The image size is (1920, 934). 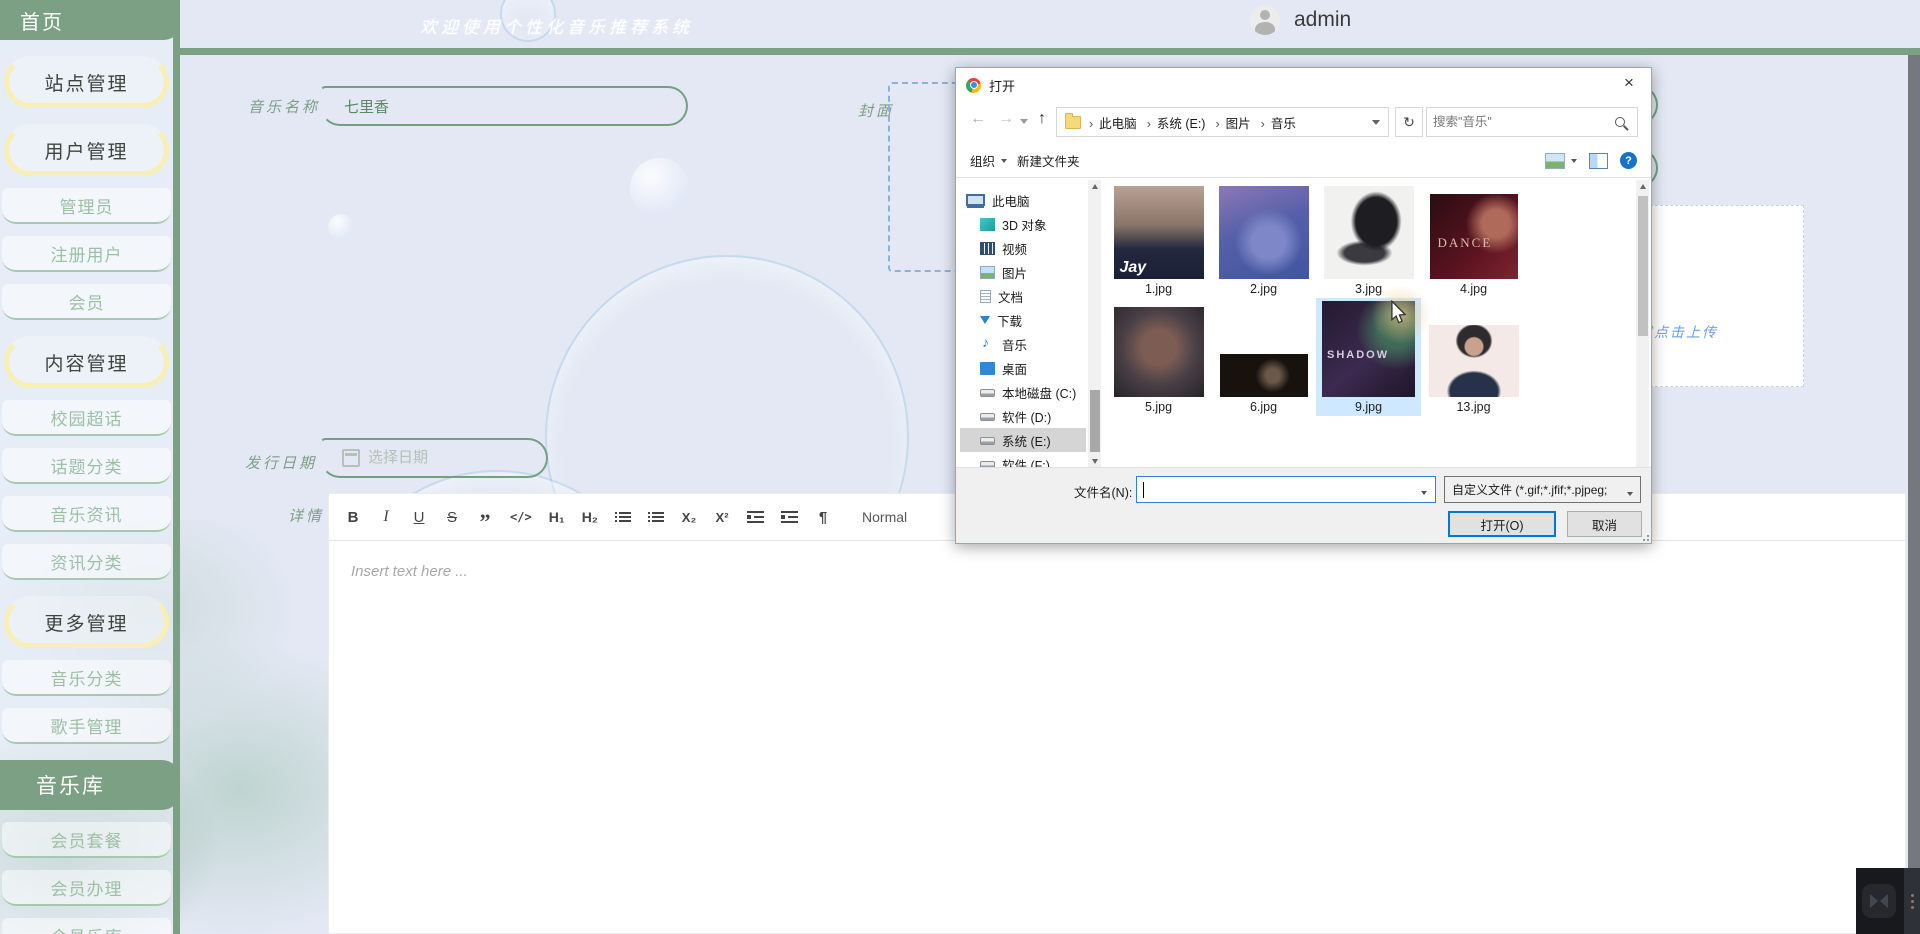 I want to click on close-icon: ×, so click(x=1629, y=83).